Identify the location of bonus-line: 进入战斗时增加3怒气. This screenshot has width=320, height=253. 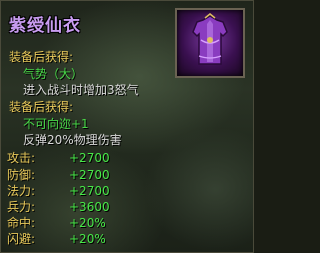
(81, 90).